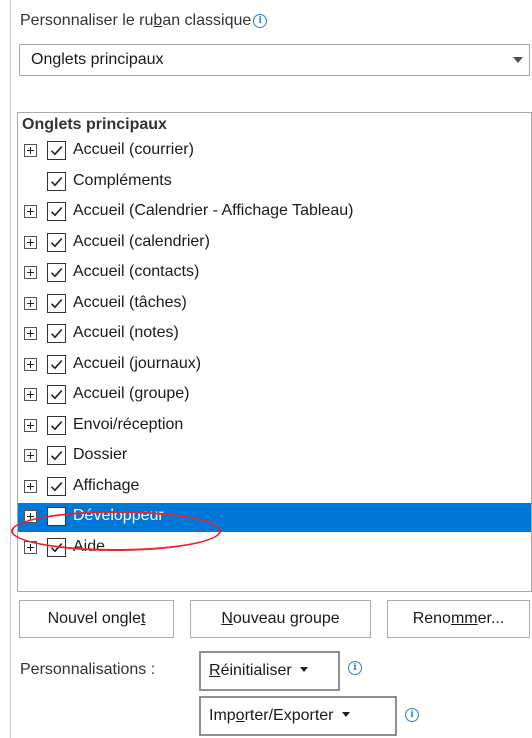 This screenshot has height=738, width=532. Describe the element at coordinates (274, 243) in the screenshot. I see `tree-item: Accueil (calendrier)` at that location.